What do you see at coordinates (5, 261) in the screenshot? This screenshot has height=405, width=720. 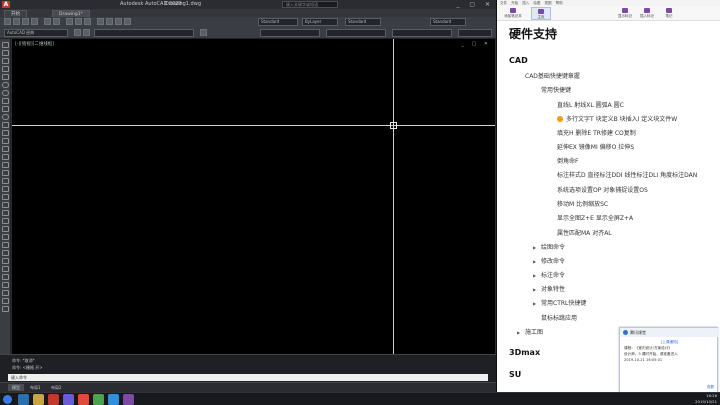 I see `trim-tool-icon` at bounding box center [5, 261].